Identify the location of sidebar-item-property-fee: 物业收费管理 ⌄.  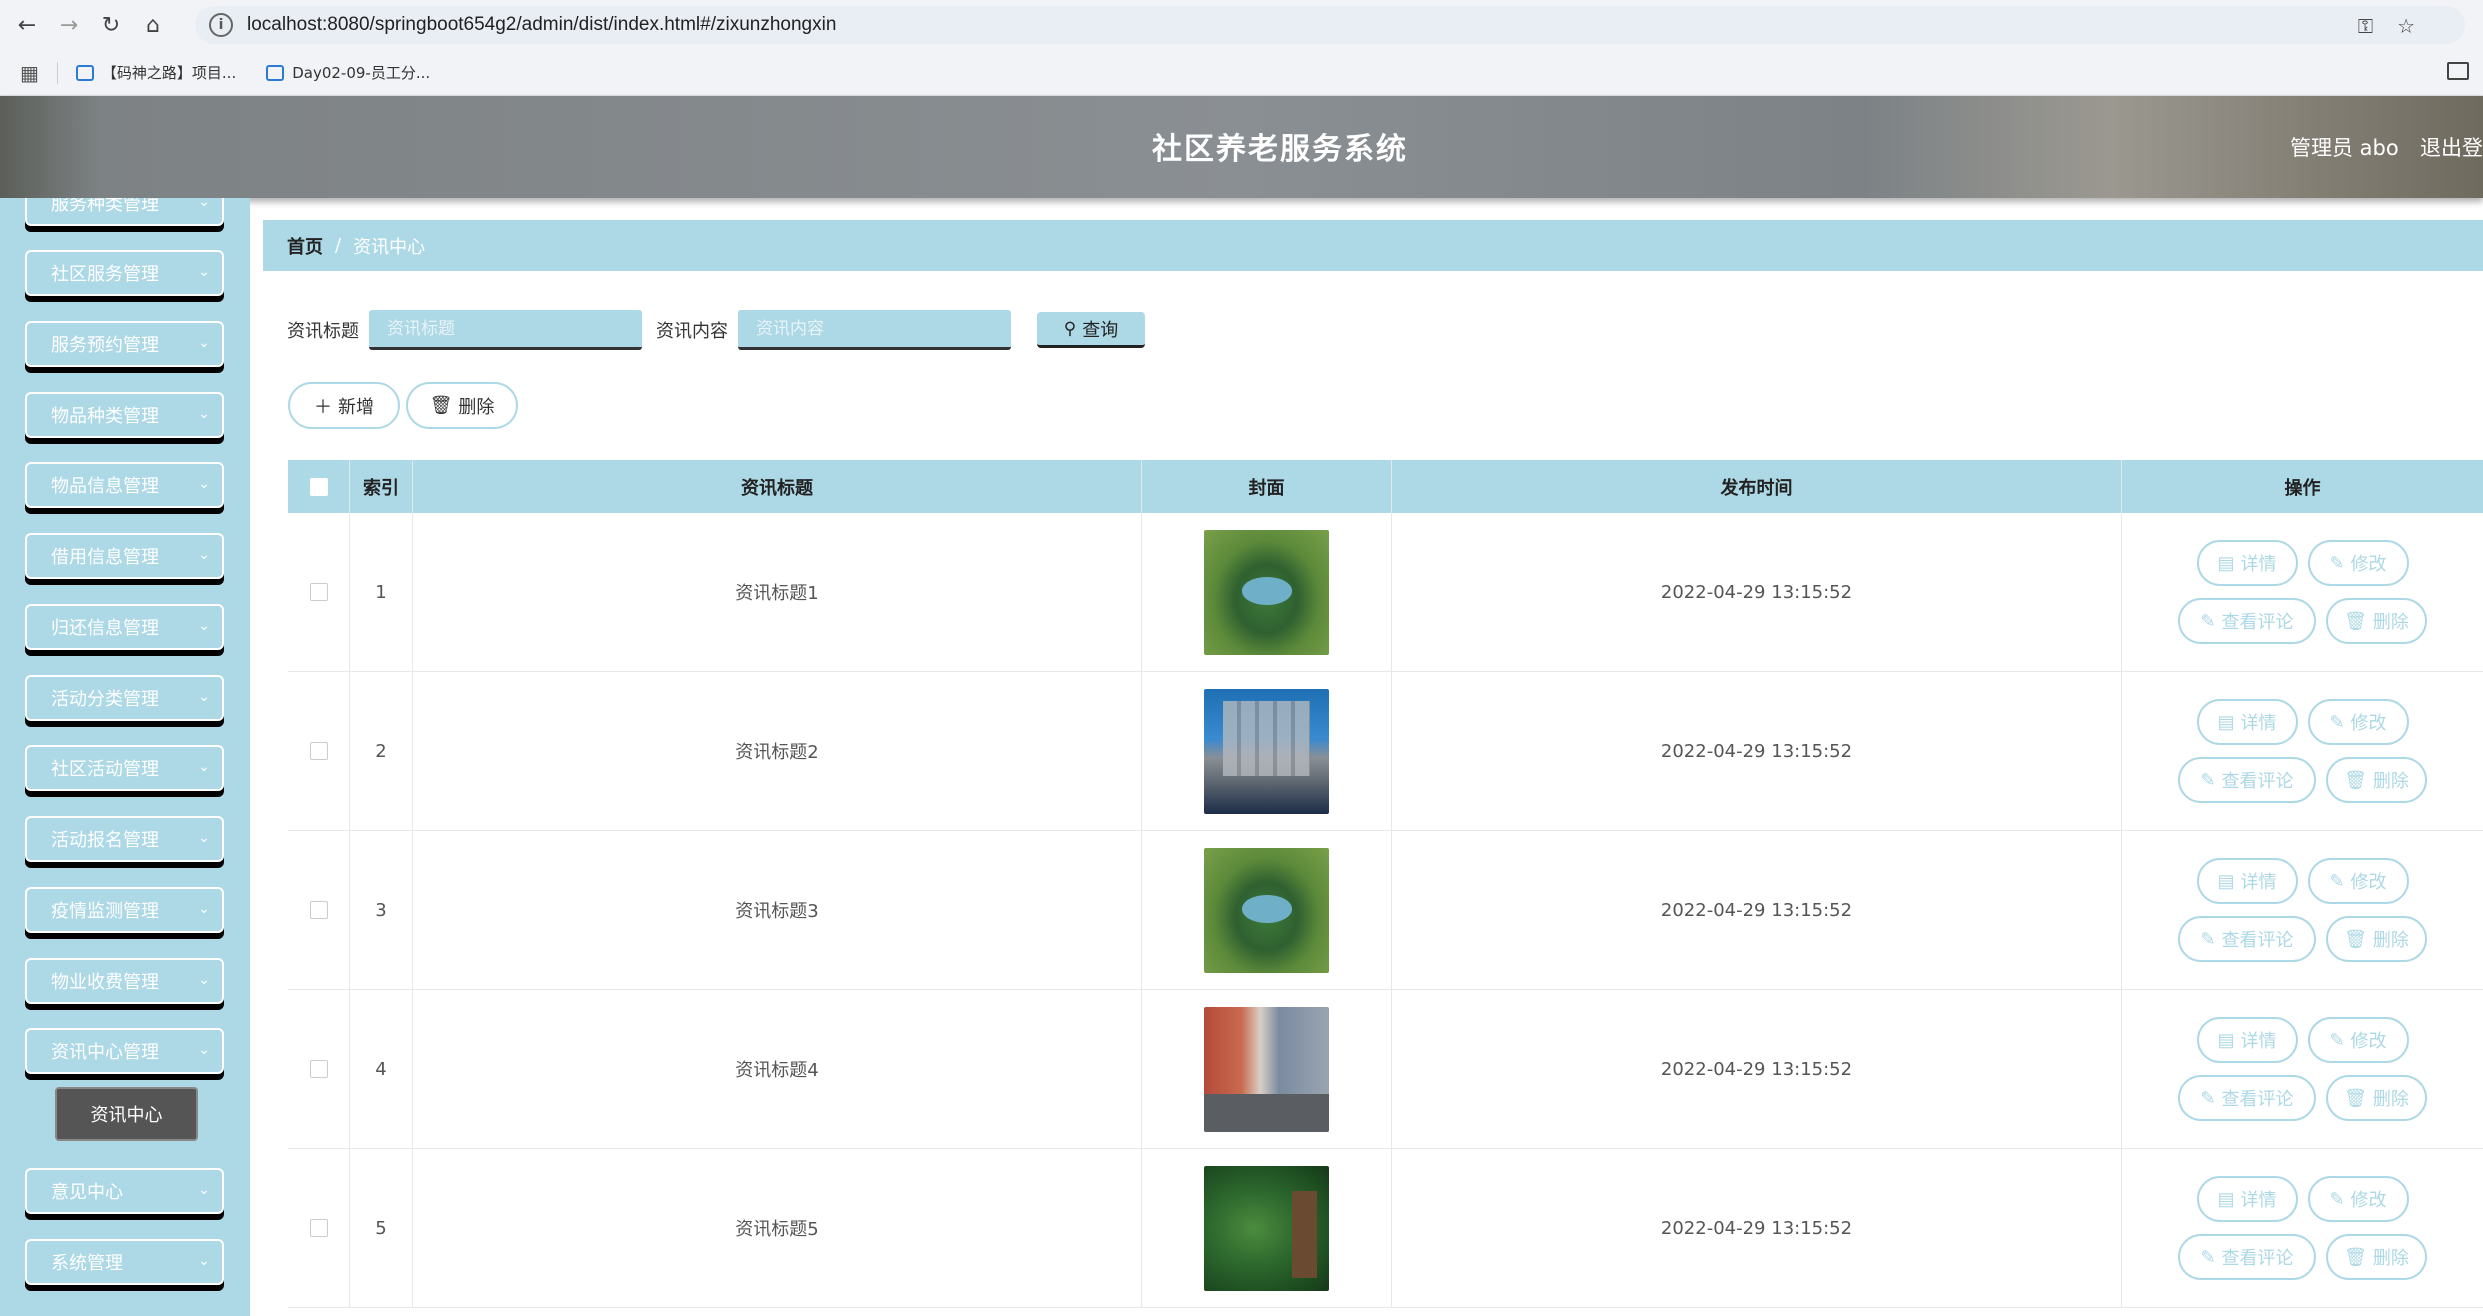
(124, 981).